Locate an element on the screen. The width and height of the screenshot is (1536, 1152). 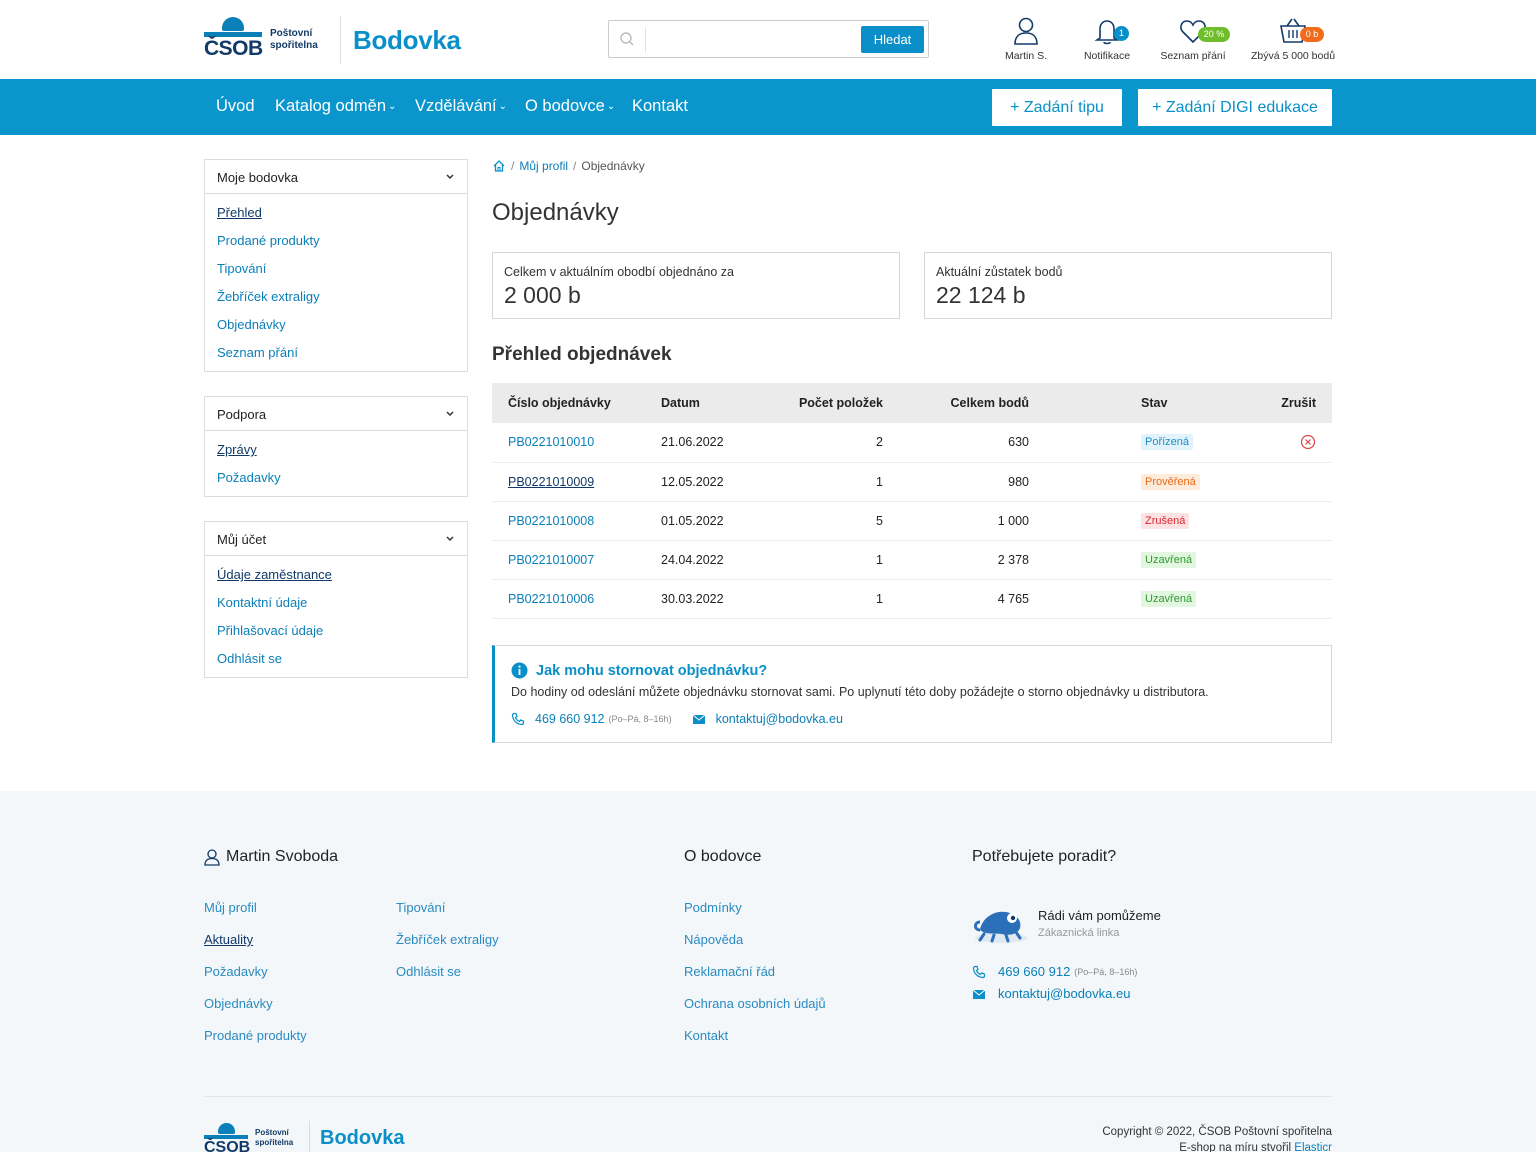
sidebar-item-zebricek: Žebříček extraligy is located at coordinates (336, 302).